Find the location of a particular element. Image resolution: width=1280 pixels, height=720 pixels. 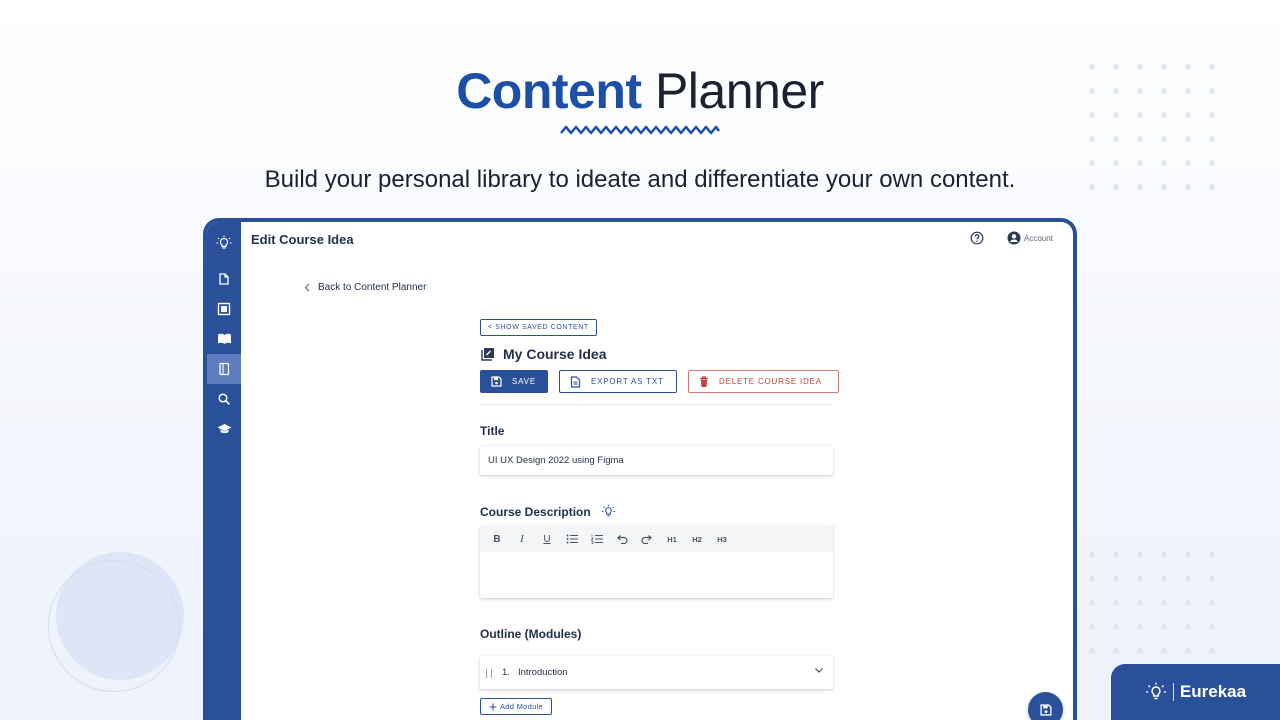

module-row: 1. Introduction is located at coordinates (656, 672).